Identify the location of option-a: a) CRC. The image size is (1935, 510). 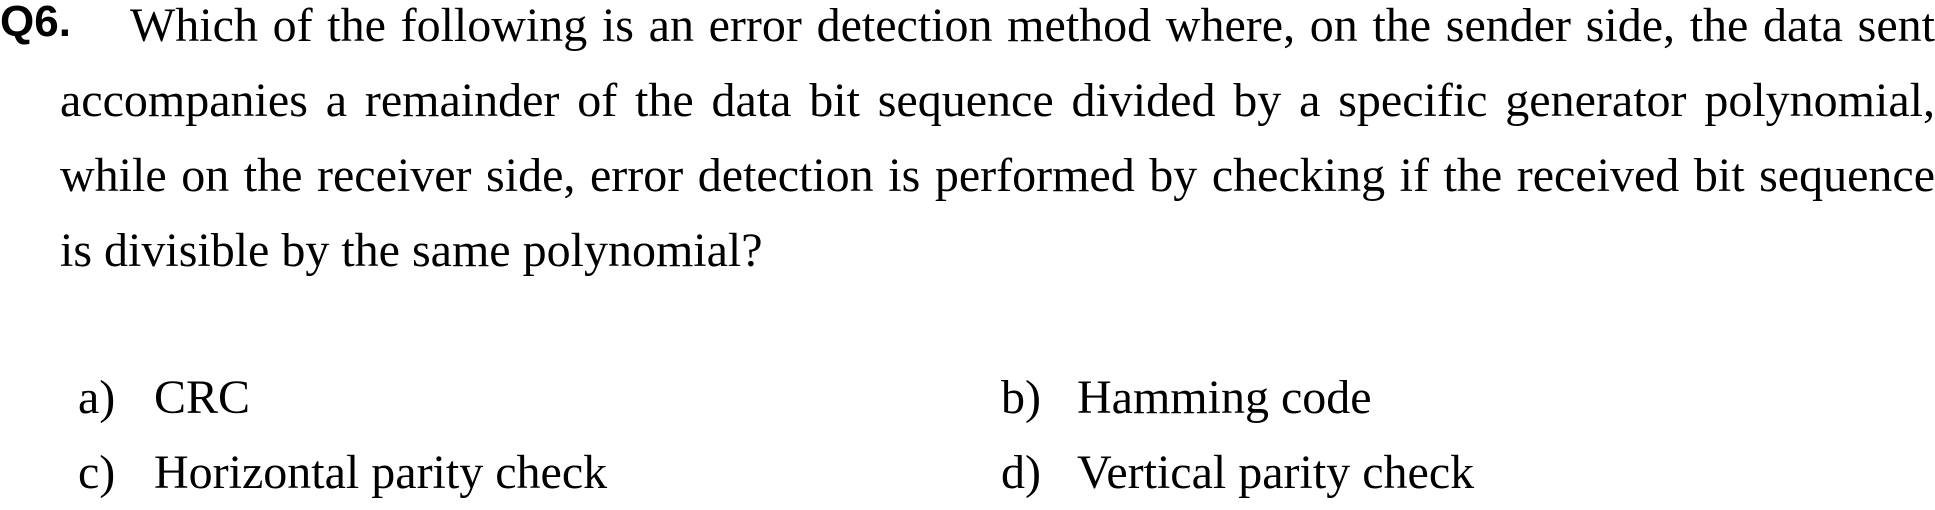
(164, 397).